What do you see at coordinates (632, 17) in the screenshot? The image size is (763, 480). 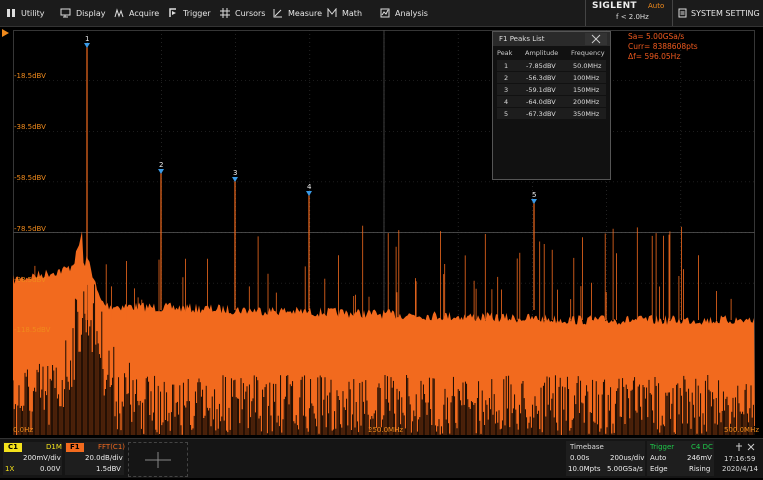 I see `trigger-frequency: f < 2.0Hz` at bounding box center [632, 17].